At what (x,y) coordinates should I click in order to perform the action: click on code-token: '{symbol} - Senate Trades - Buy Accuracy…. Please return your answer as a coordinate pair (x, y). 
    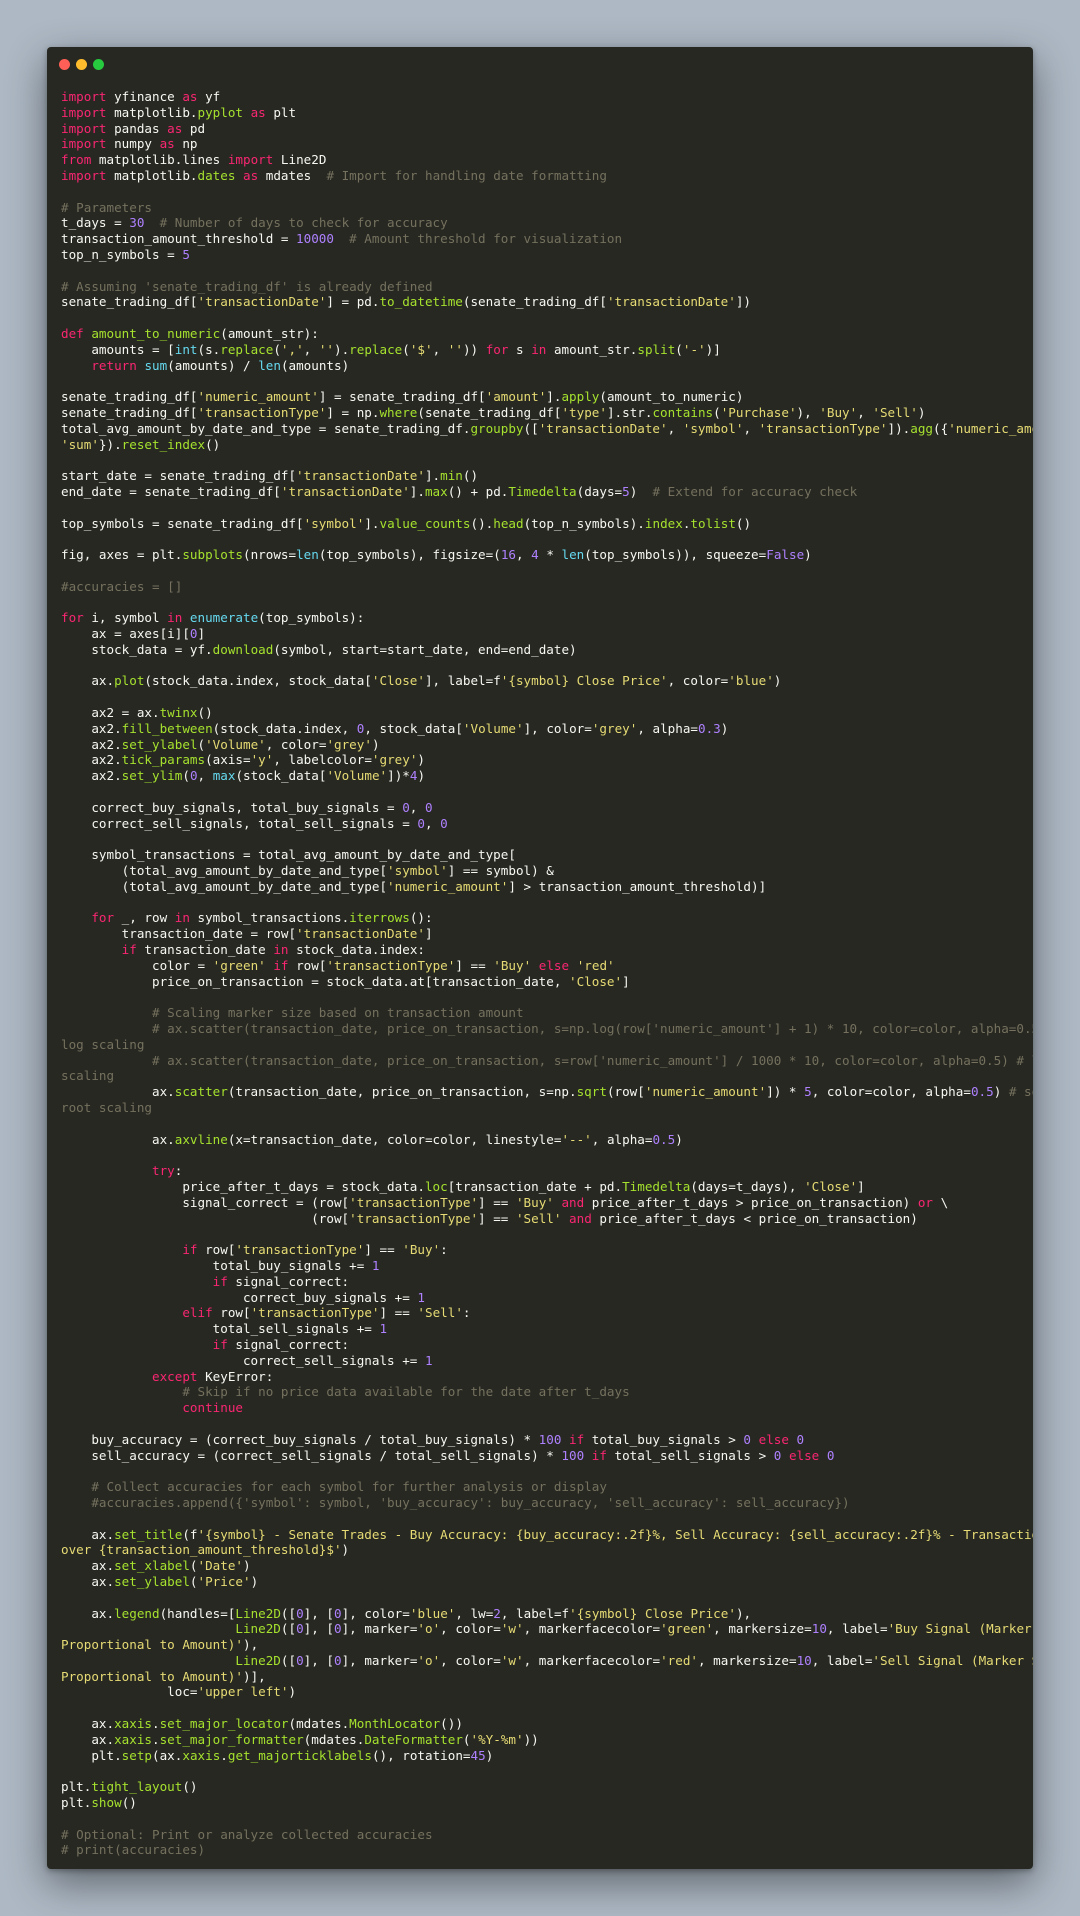
    Looking at the image, I should click on (615, 1534).